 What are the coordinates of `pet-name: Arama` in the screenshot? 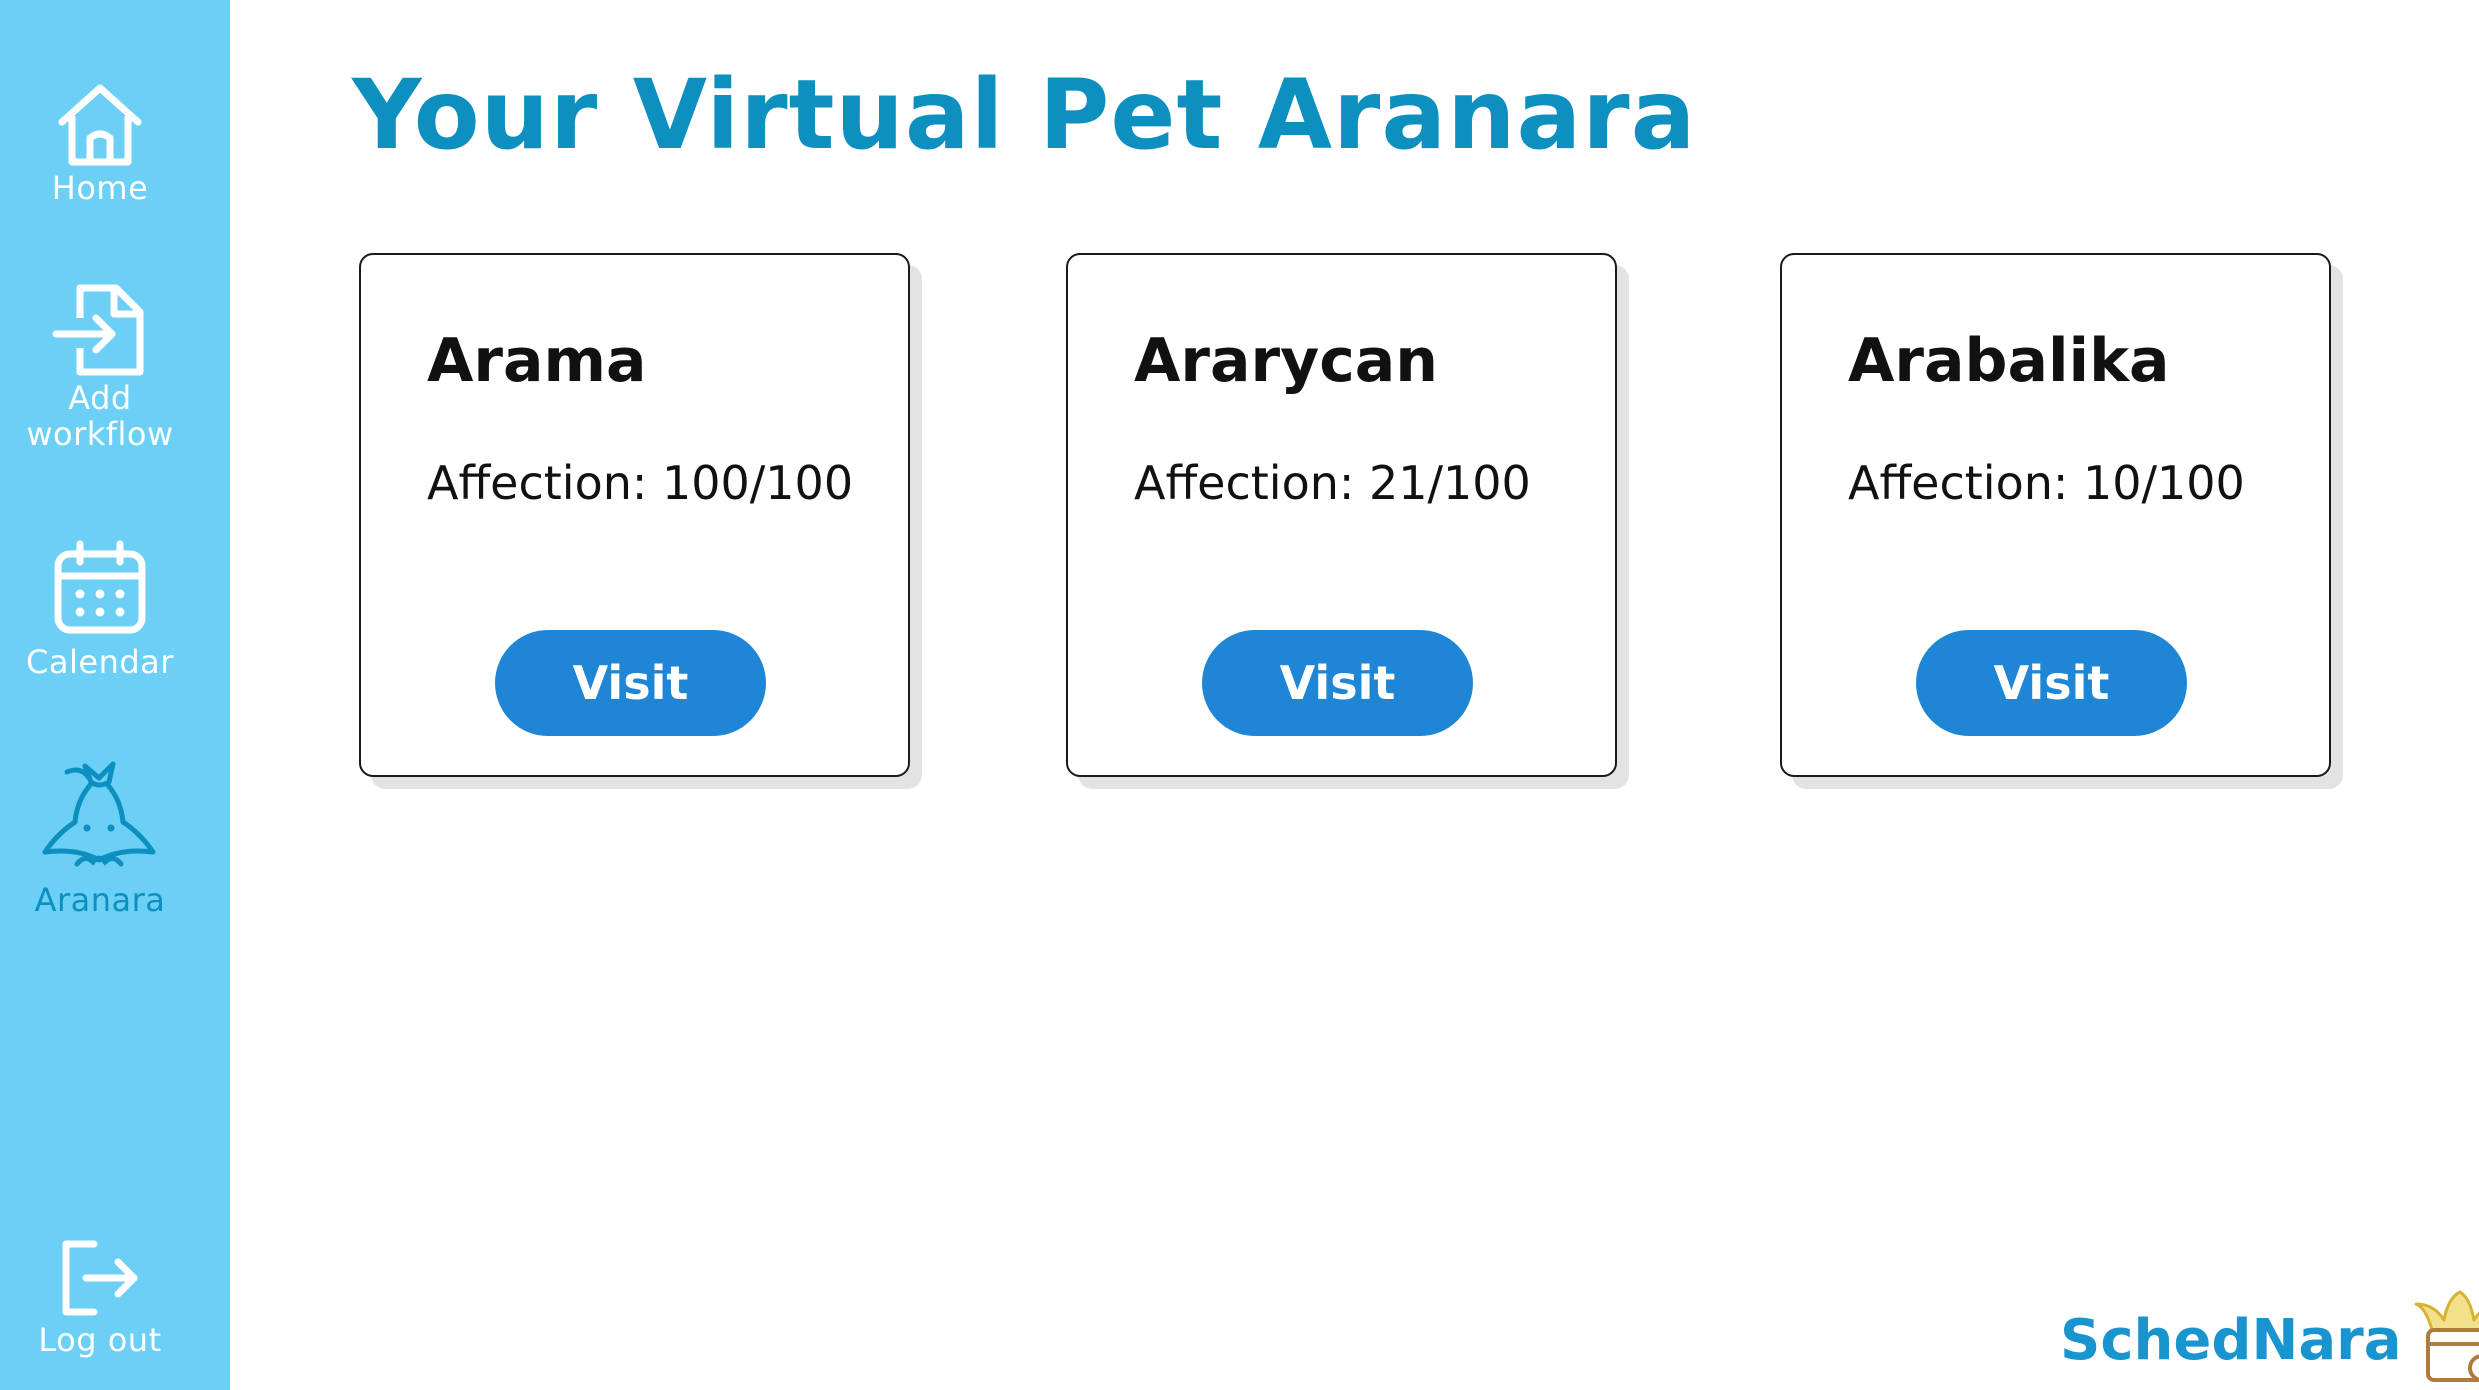 It's located at (537, 361).